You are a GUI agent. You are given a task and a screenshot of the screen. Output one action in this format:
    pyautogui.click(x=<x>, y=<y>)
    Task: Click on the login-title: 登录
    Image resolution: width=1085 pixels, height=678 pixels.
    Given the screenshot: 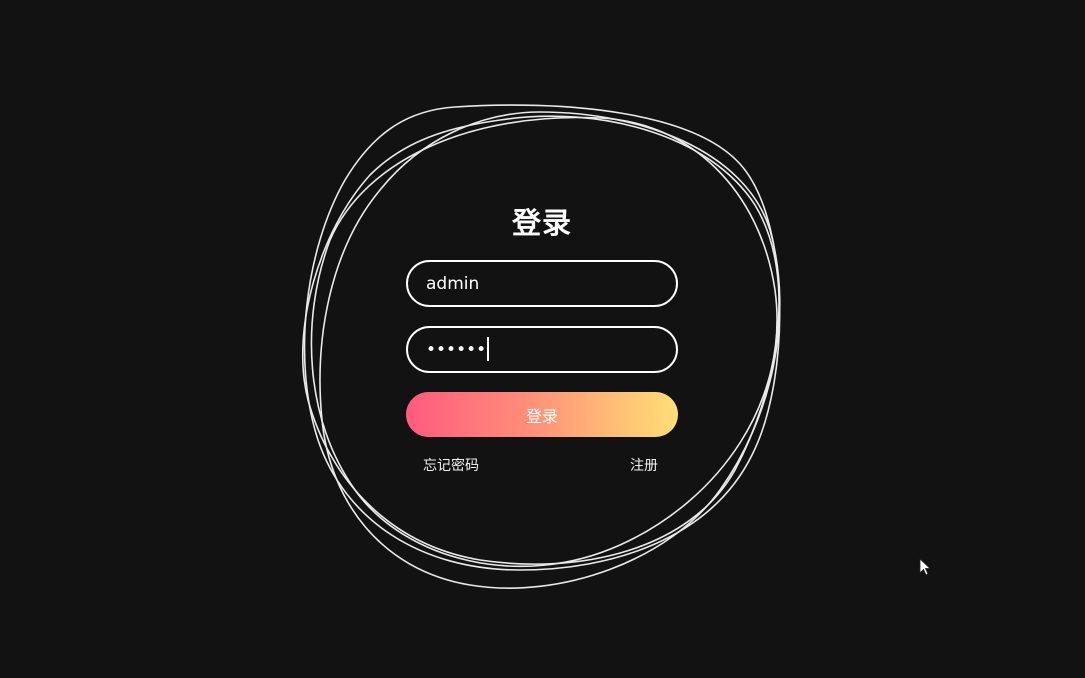 What is the action you would take?
    pyautogui.click(x=541, y=223)
    